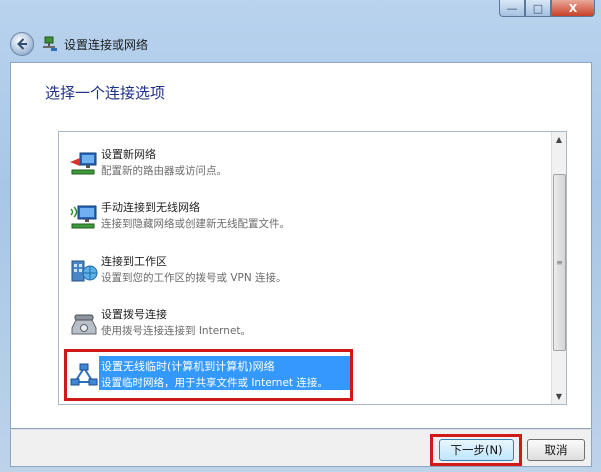  What do you see at coordinates (150, 207) in the screenshot?
I see `option-title: 手动连接到无线网络` at bounding box center [150, 207].